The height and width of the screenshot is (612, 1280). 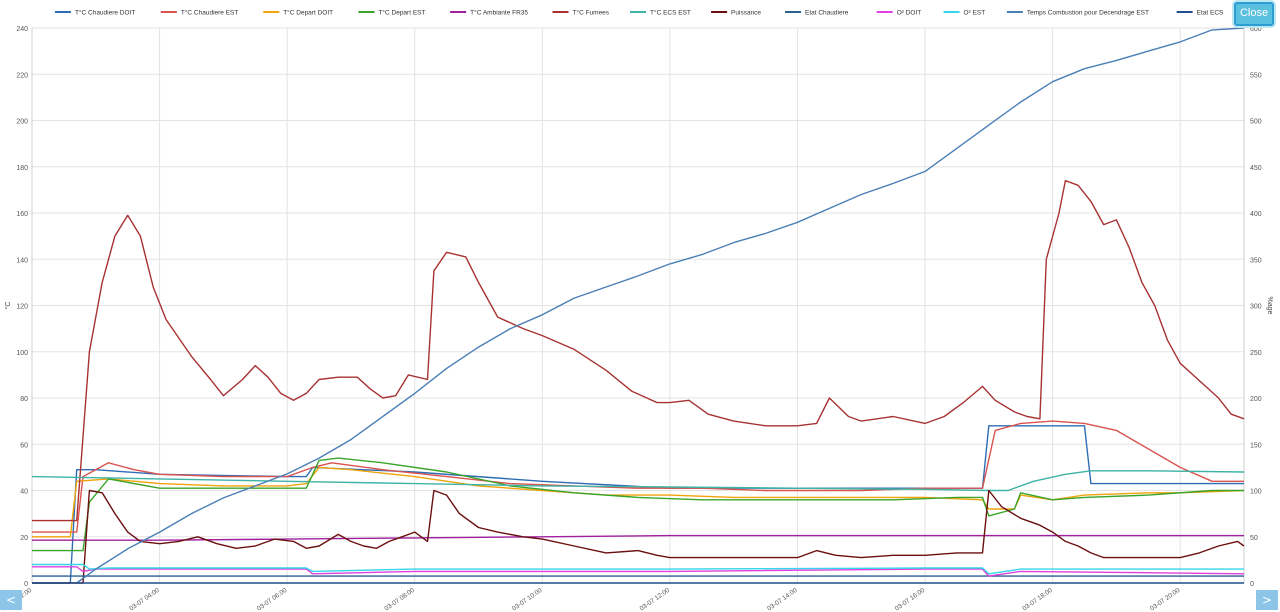 I want to click on legend-item-7: Puissance, so click(x=736, y=13).